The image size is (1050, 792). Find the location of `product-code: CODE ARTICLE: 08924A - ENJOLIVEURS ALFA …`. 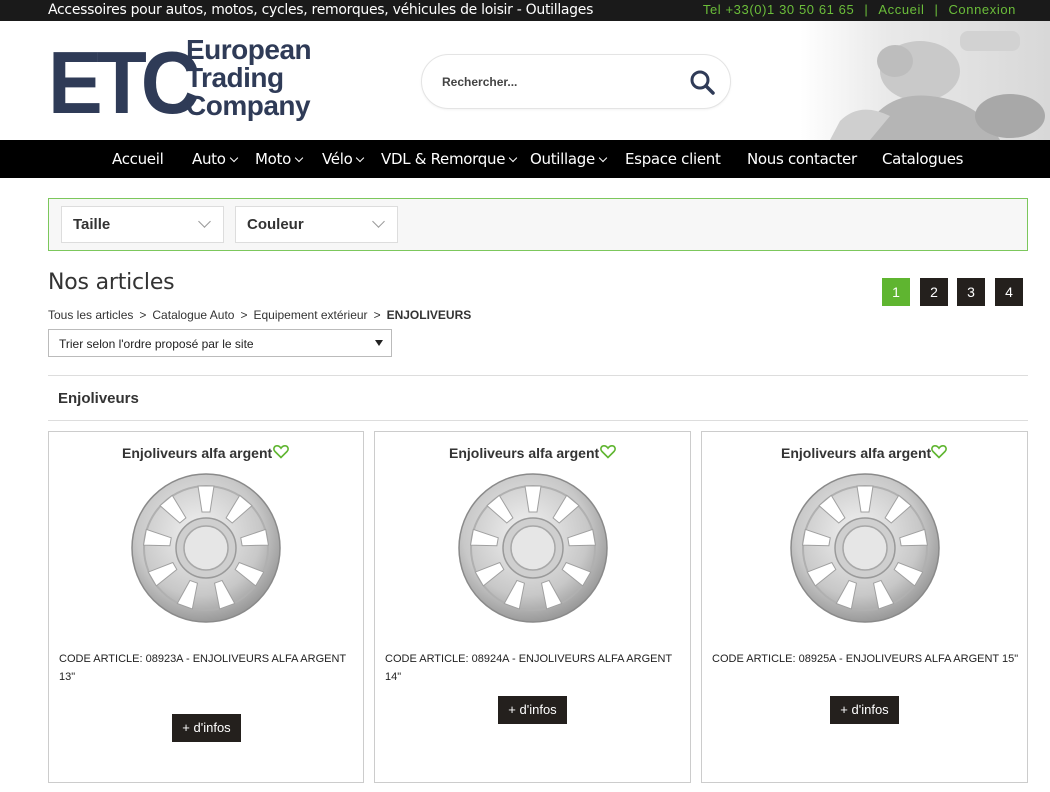

product-code: CODE ARTICLE: 08924A - ENJOLIVEURS ALFA … is located at coordinates (537, 668).